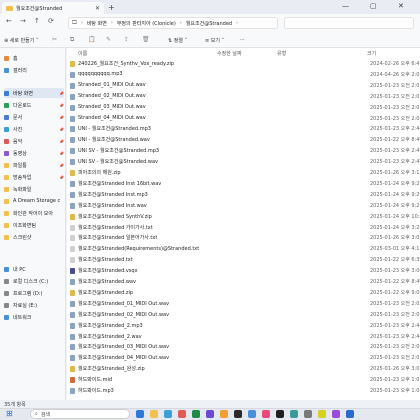  Describe the element at coordinates (91, 39) in the screenshot. I see `paste-icon: 📋` at that location.